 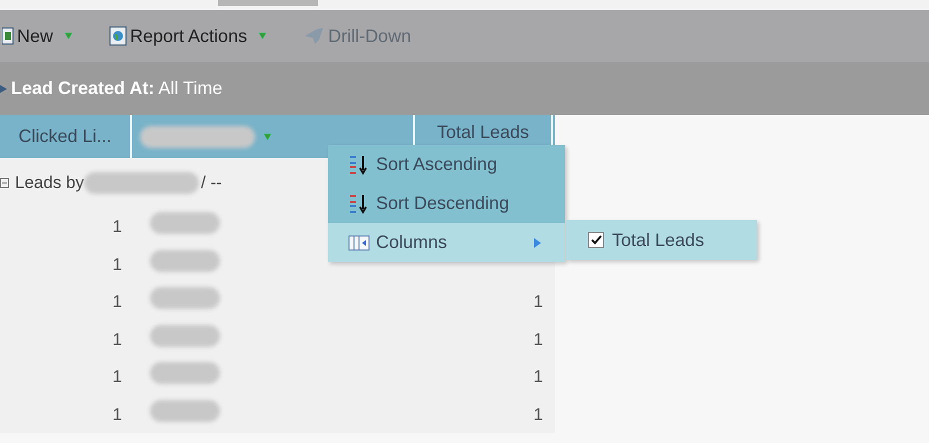 I want to click on menu-item: Sort Descending, so click(x=446, y=203).